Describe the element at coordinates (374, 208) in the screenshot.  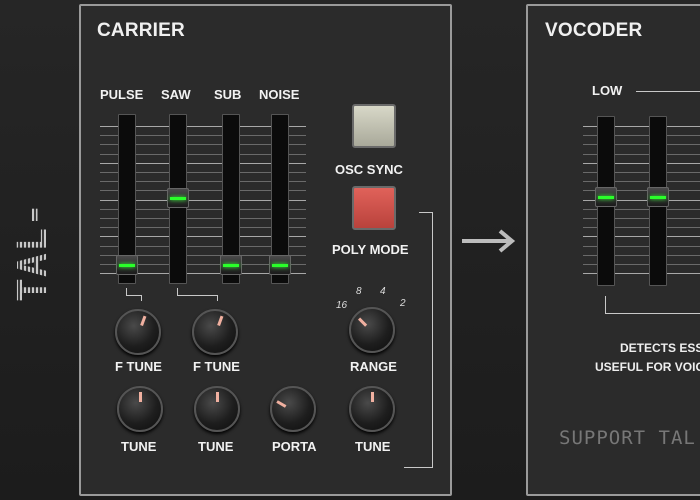
I see `poly-mode-button` at that location.